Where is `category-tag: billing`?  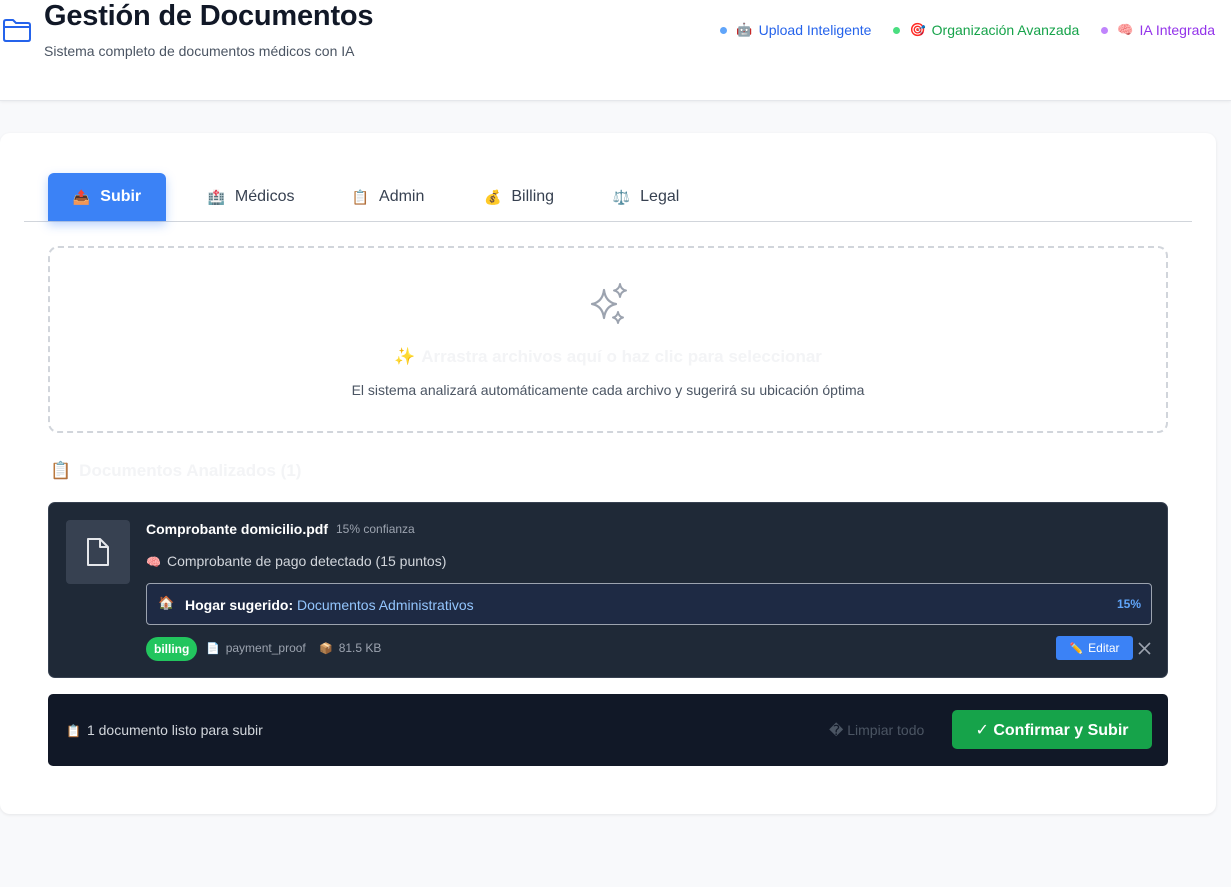
category-tag: billing is located at coordinates (172, 649).